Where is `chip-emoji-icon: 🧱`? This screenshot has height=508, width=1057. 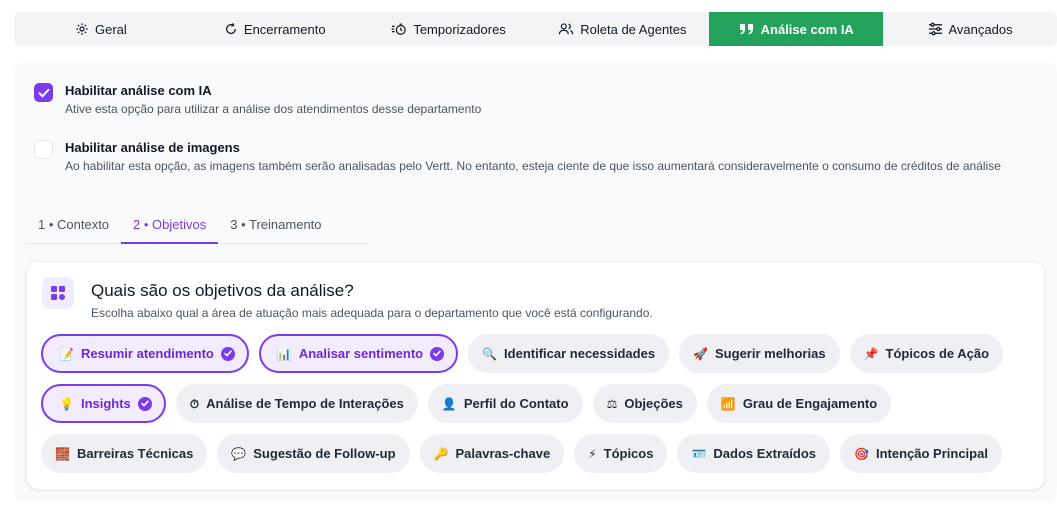 chip-emoji-icon: 🧱 is located at coordinates (62, 453).